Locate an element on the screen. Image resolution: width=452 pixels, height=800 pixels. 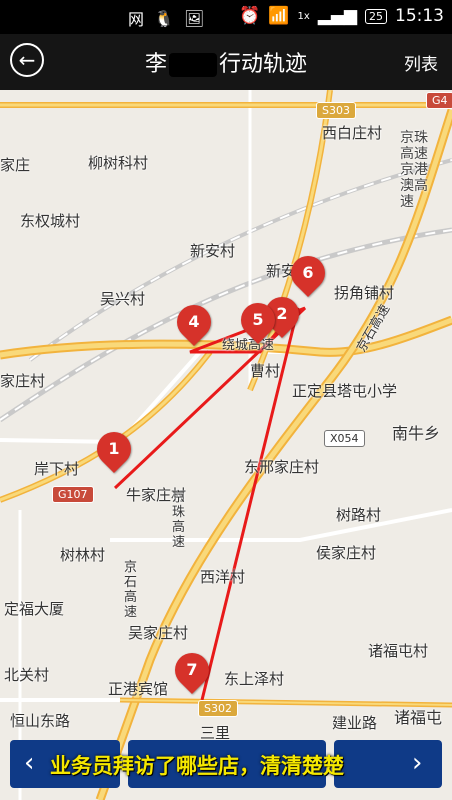
road-shield: G4 is located at coordinates (439, 100).